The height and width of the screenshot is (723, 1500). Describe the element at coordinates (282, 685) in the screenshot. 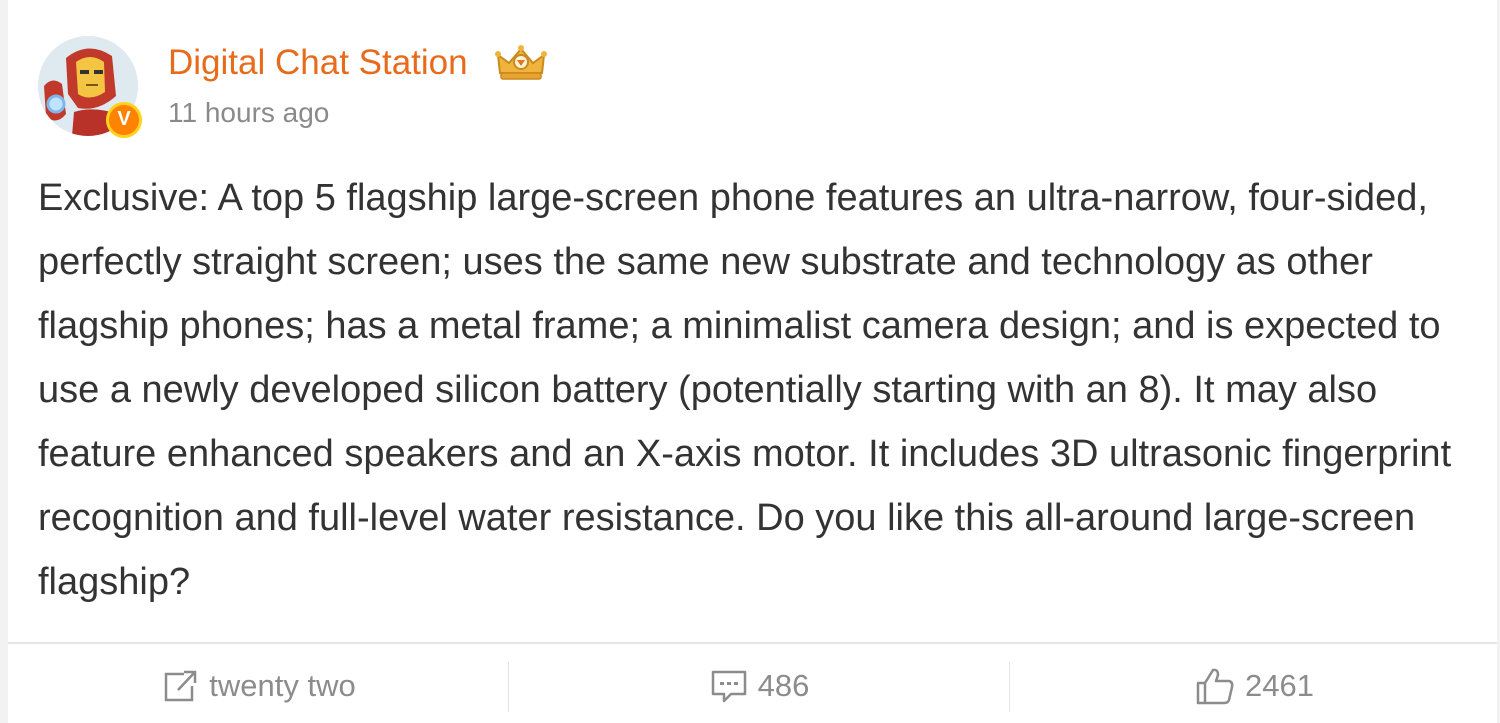

I see `repost-count: twenty two` at that location.